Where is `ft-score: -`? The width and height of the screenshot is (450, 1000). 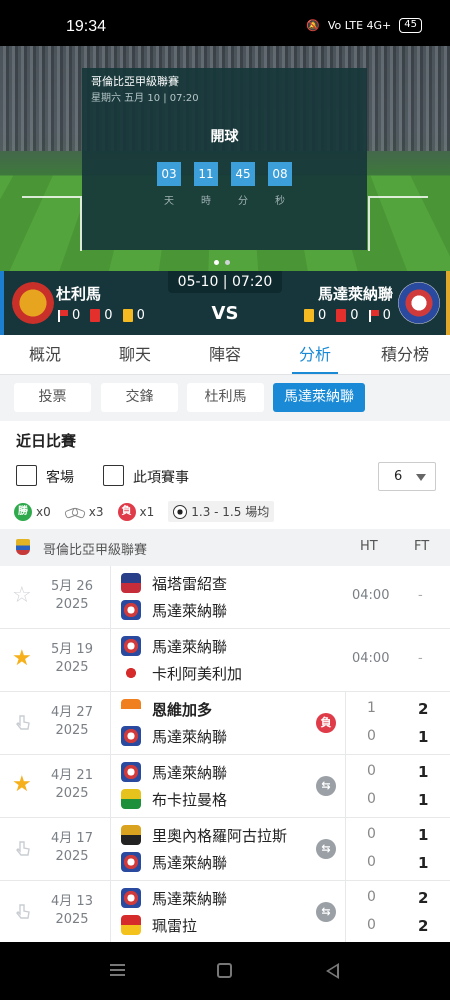 ft-score: - is located at coordinates (420, 595).